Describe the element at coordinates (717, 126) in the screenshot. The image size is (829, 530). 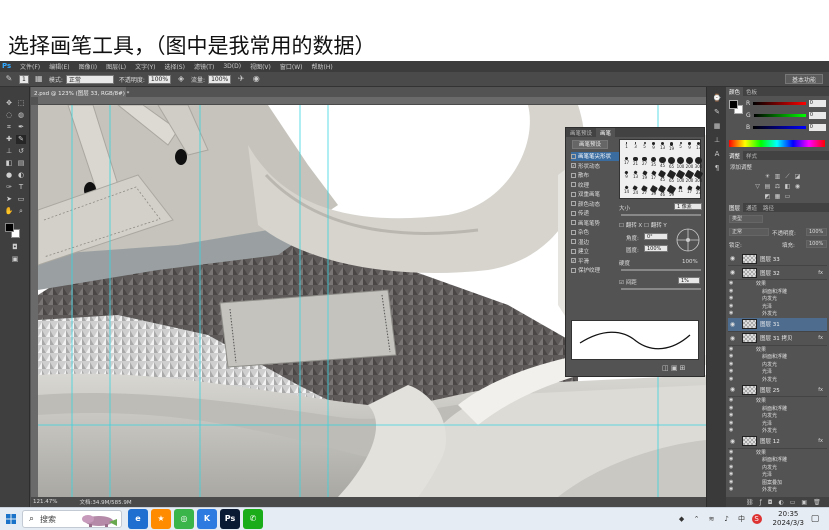
I see `brush-presets-icon: ▦` at that location.